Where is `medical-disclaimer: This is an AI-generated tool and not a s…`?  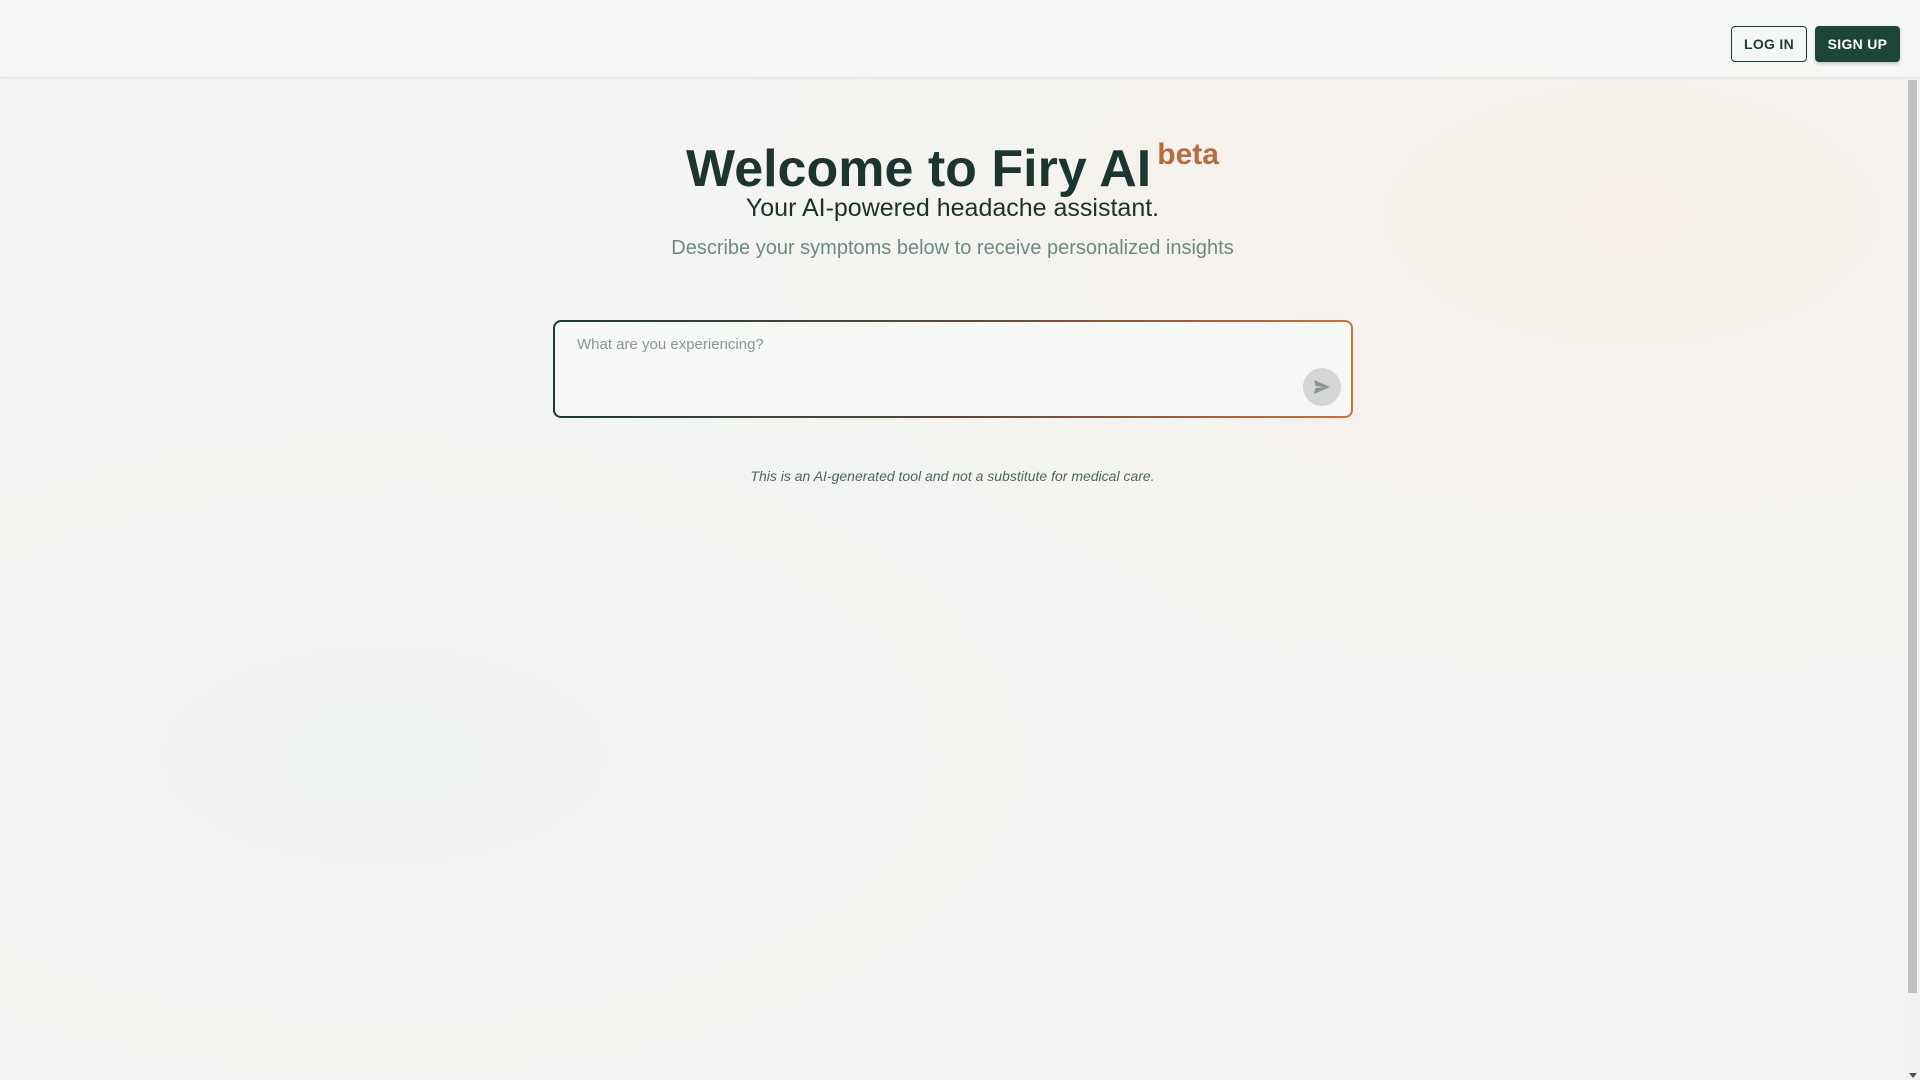 medical-disclaimer: This is an AI-generated tool and not a s… is located at coordinates (952, 476).